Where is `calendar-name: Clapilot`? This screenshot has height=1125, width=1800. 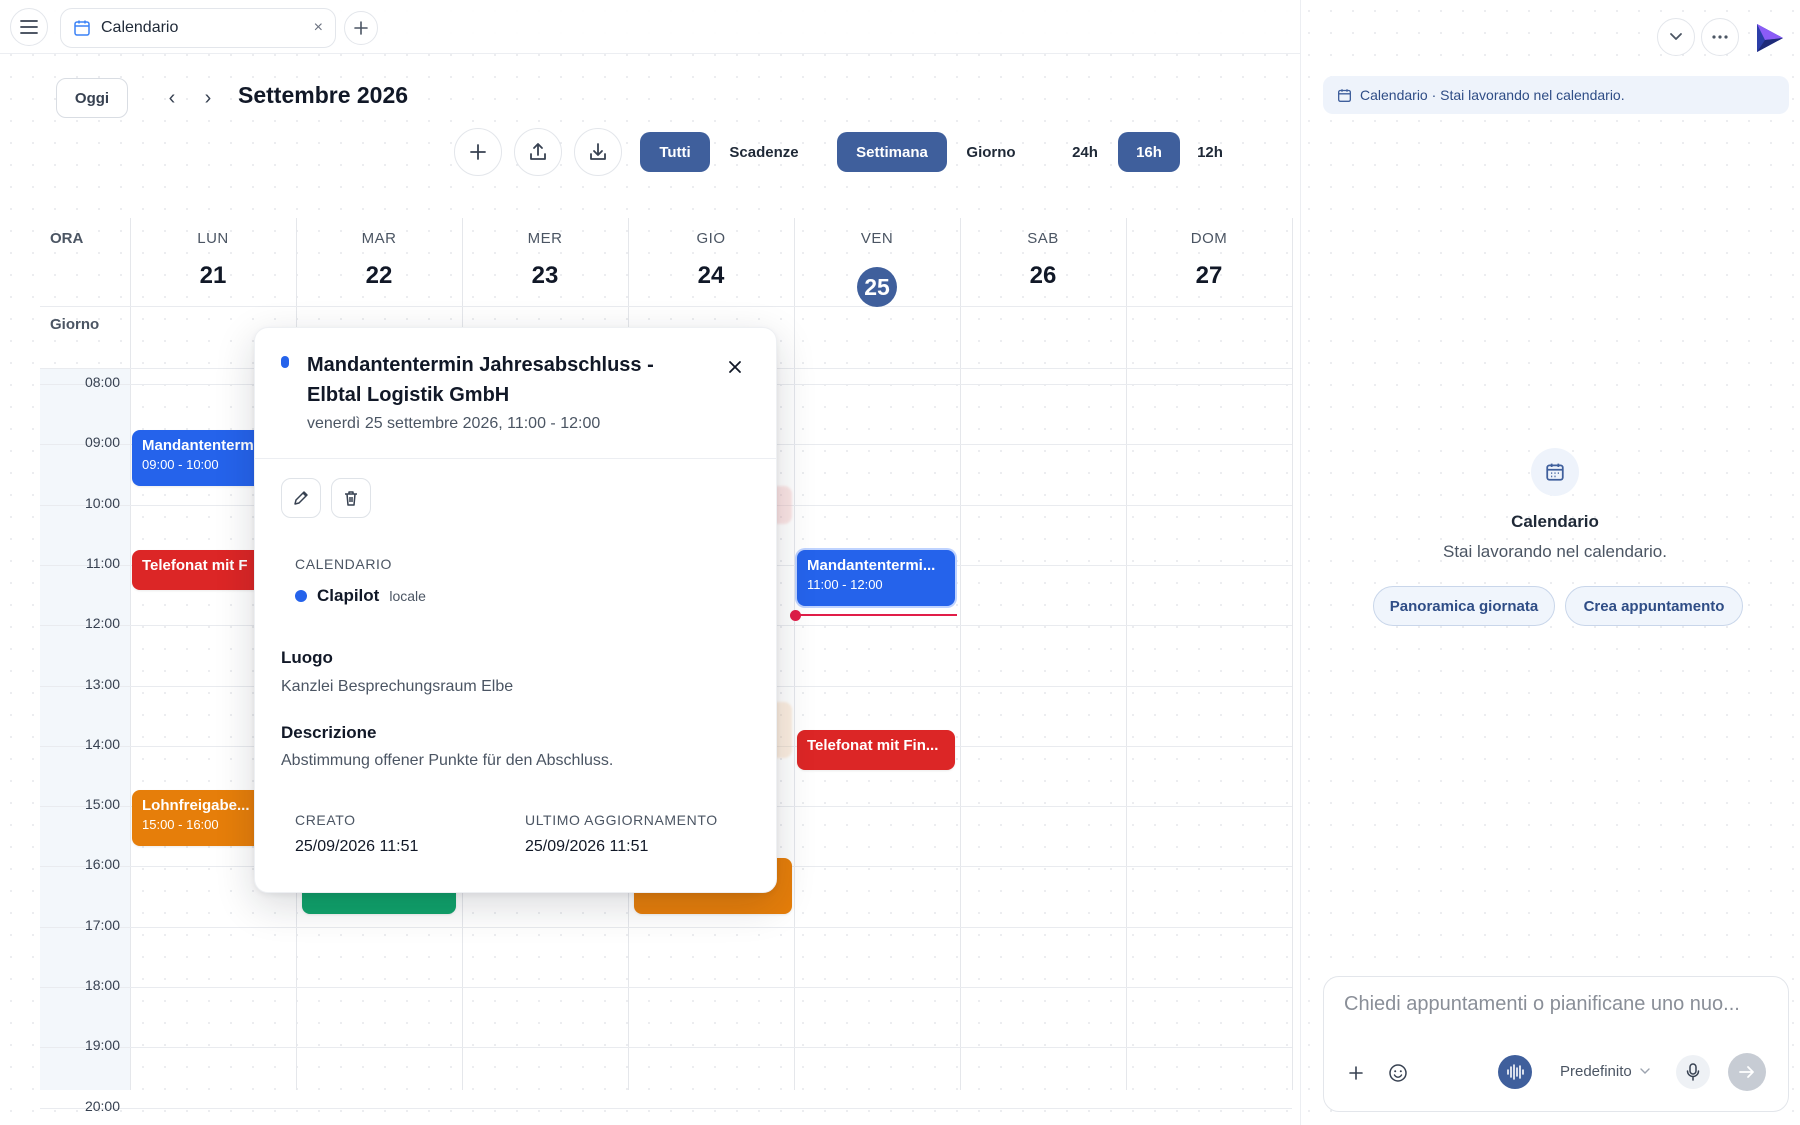
calendar-name: Clapilot is located at coordinates (348, 595).